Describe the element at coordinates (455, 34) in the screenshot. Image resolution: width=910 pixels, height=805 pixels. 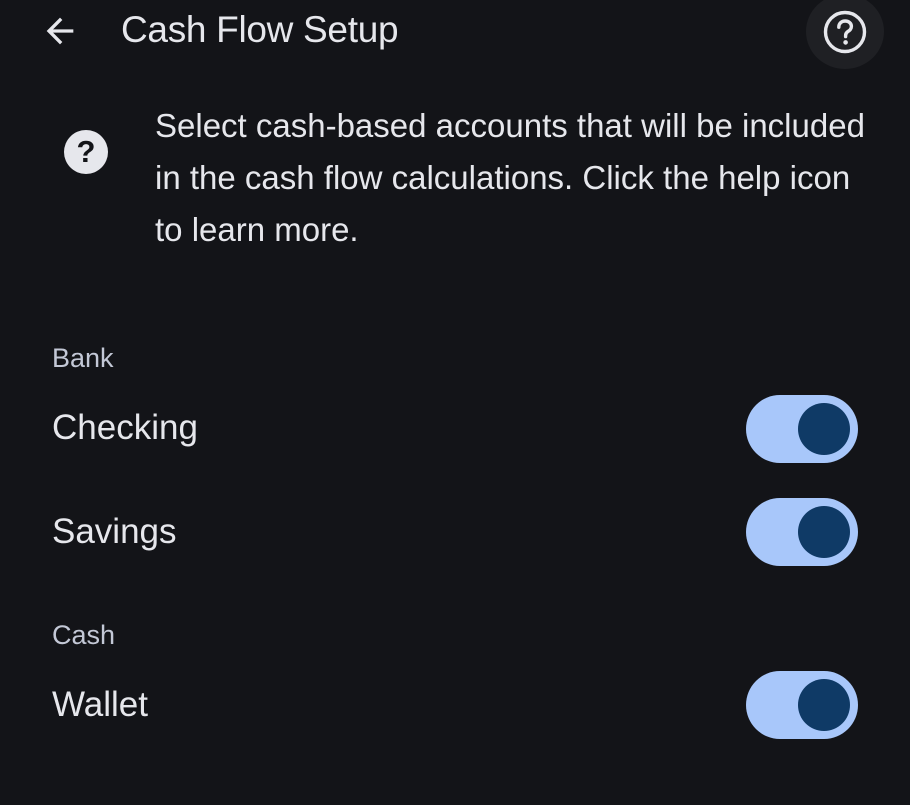
I see `app-bar: Cash Flow Setup` at that location.